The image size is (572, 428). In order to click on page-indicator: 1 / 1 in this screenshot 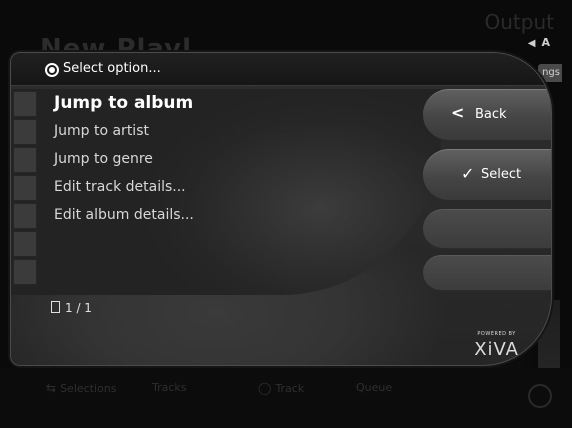, I will do `click(71, 308)`.